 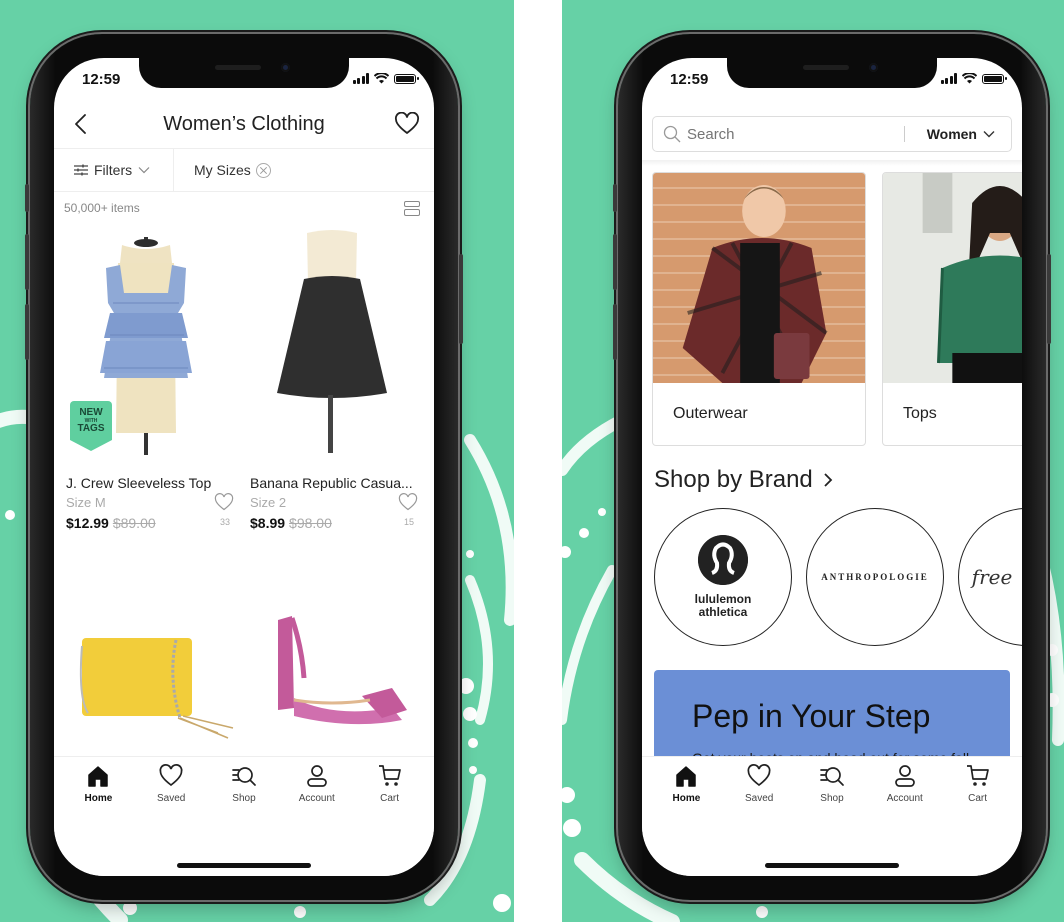 I want to click on filters-button: Filters, so click(x=114, y=170).